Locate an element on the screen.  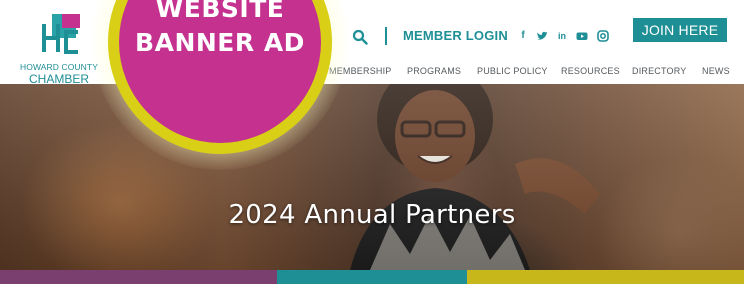
member-login-link: MEMBER LOGIN is located at coordinates (455, 35).